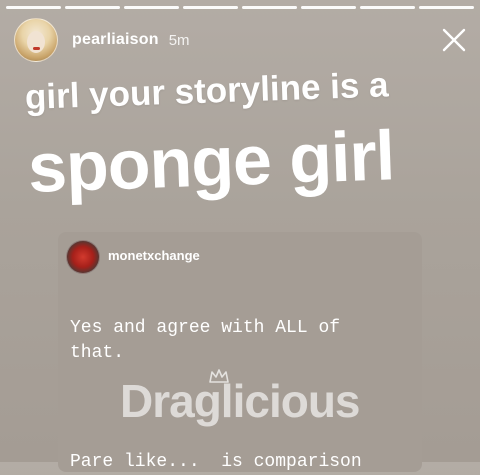 The image size is (480, 475). What do you see at coordinates (36, 40) in the screenshot?
I see `avatar` at bounding box center [36, 40].